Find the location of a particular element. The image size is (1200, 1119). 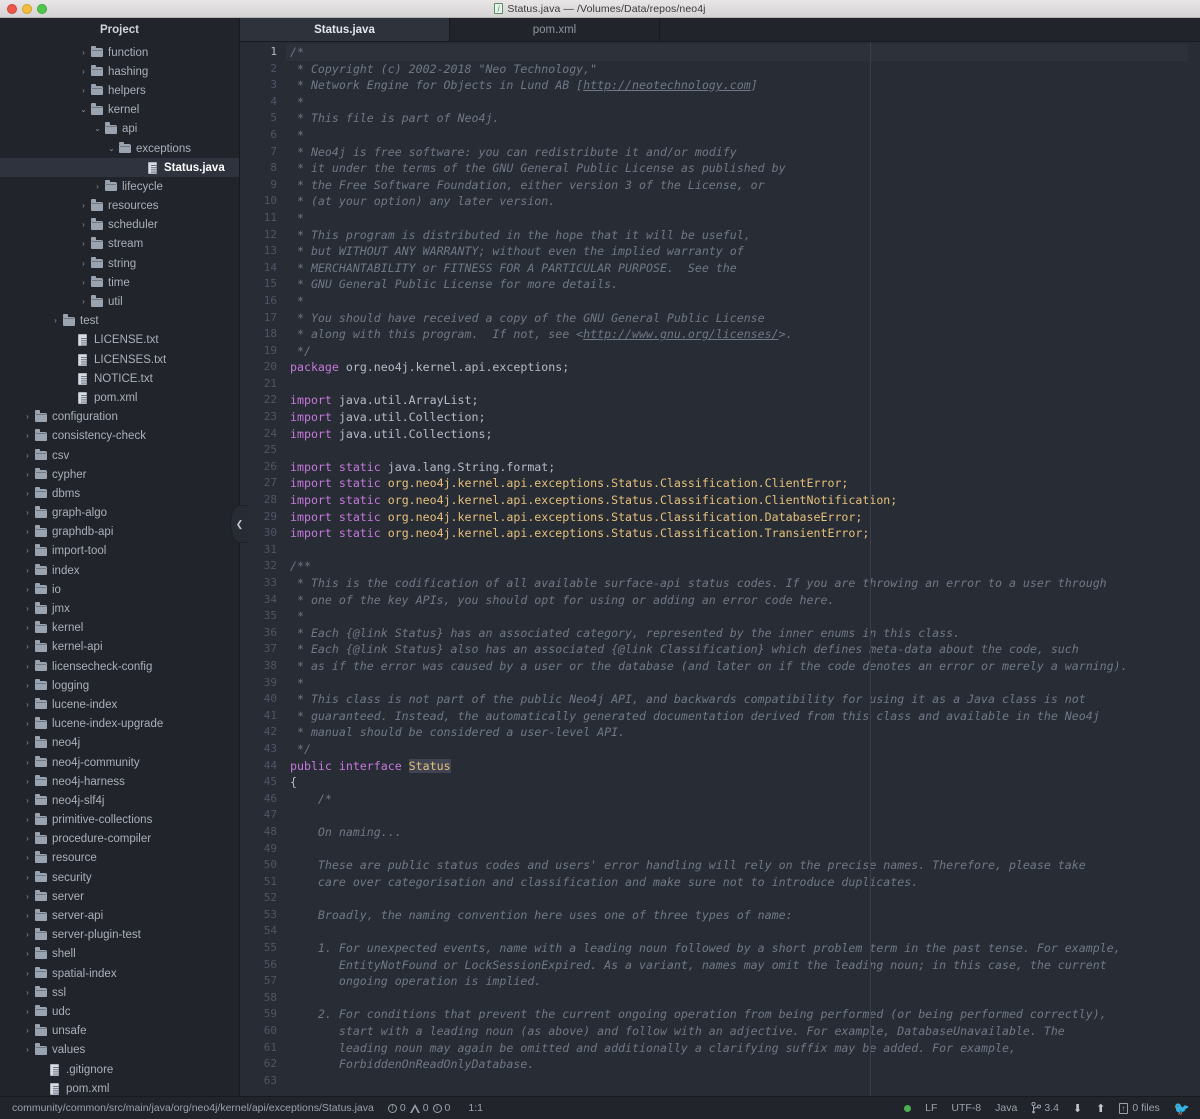

tree-folder-item: ⌄ api is located at coordinates (119, 129).